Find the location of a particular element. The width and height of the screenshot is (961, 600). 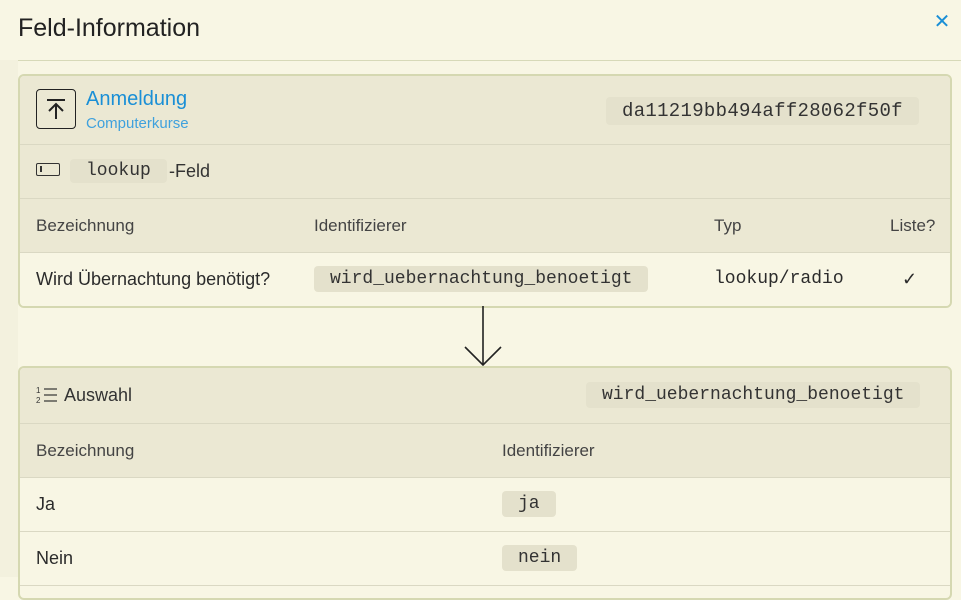

svg-text: 2 is located at coordinates (38, 400).